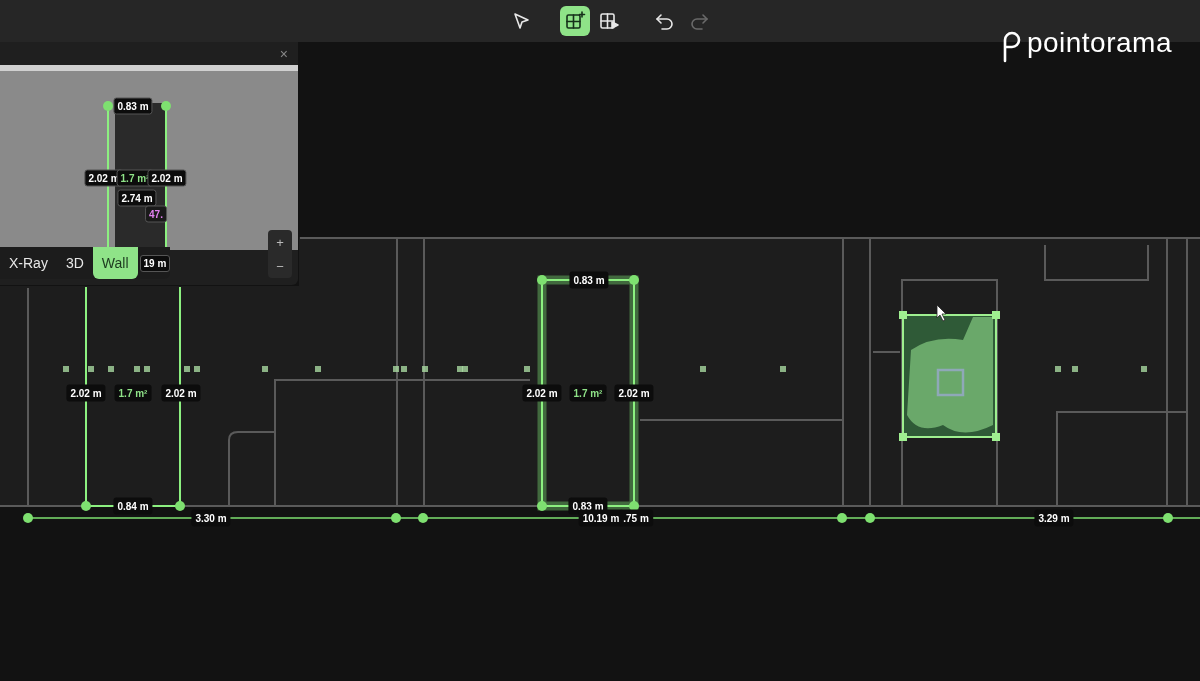  I want to click on dimension-label: 3.30 m, so click(211, 518).